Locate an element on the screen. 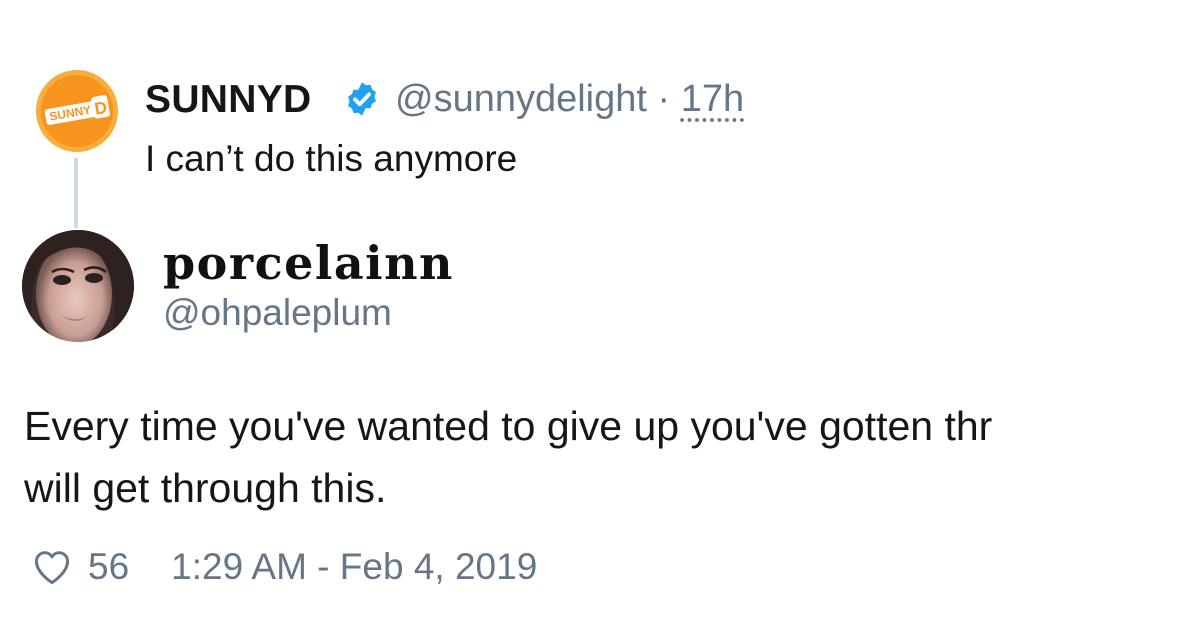  verified-badge-icon is located at coordinates (362, 99).